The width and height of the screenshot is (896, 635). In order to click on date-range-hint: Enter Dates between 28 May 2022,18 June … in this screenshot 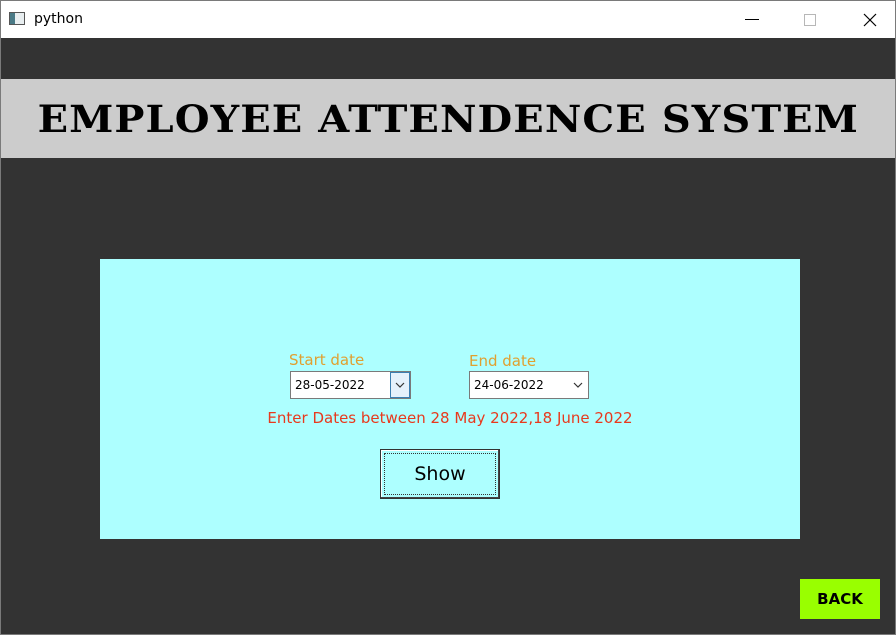, I will do `click(450, 418)`.